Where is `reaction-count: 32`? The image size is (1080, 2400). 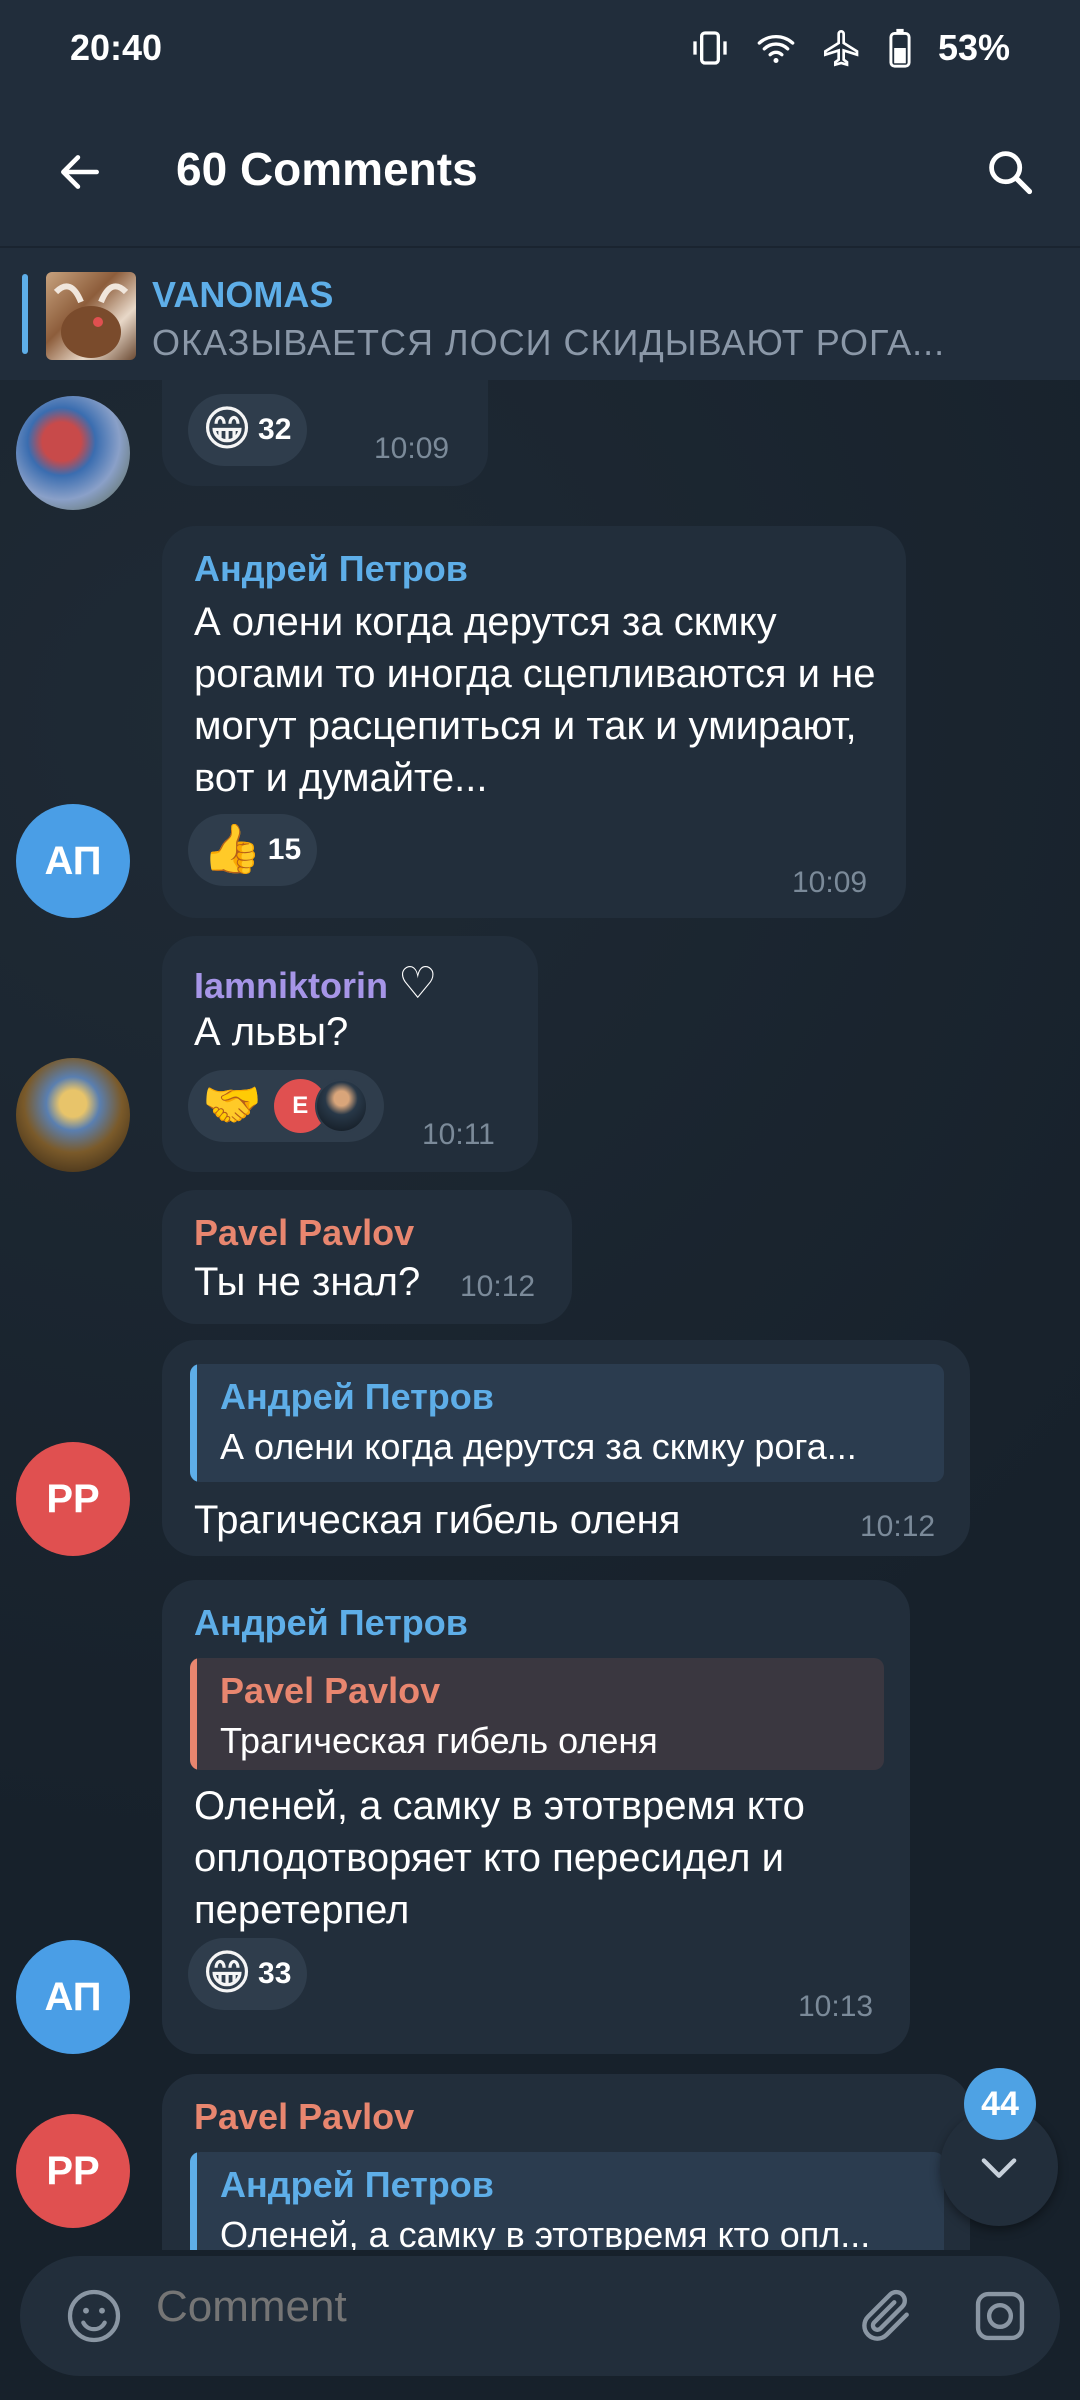 reaction-count: 32 is located at coordinates (275, 429).